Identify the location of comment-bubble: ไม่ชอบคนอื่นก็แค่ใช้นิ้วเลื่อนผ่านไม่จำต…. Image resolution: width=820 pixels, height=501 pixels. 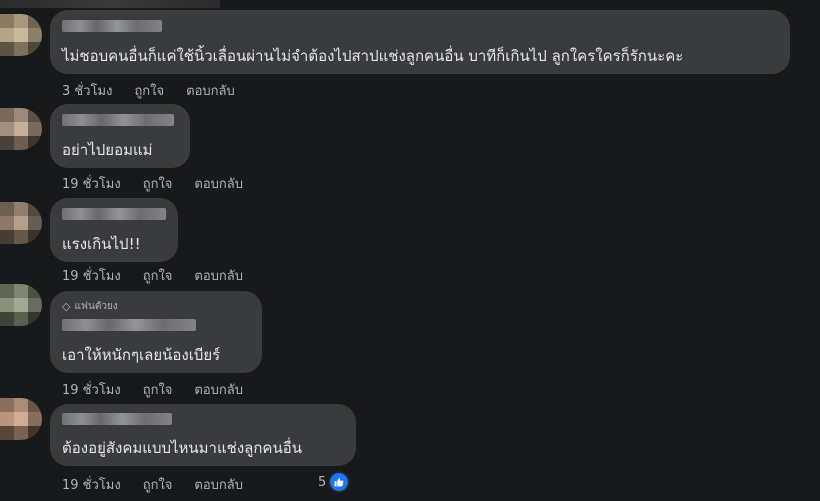
(420, 42).